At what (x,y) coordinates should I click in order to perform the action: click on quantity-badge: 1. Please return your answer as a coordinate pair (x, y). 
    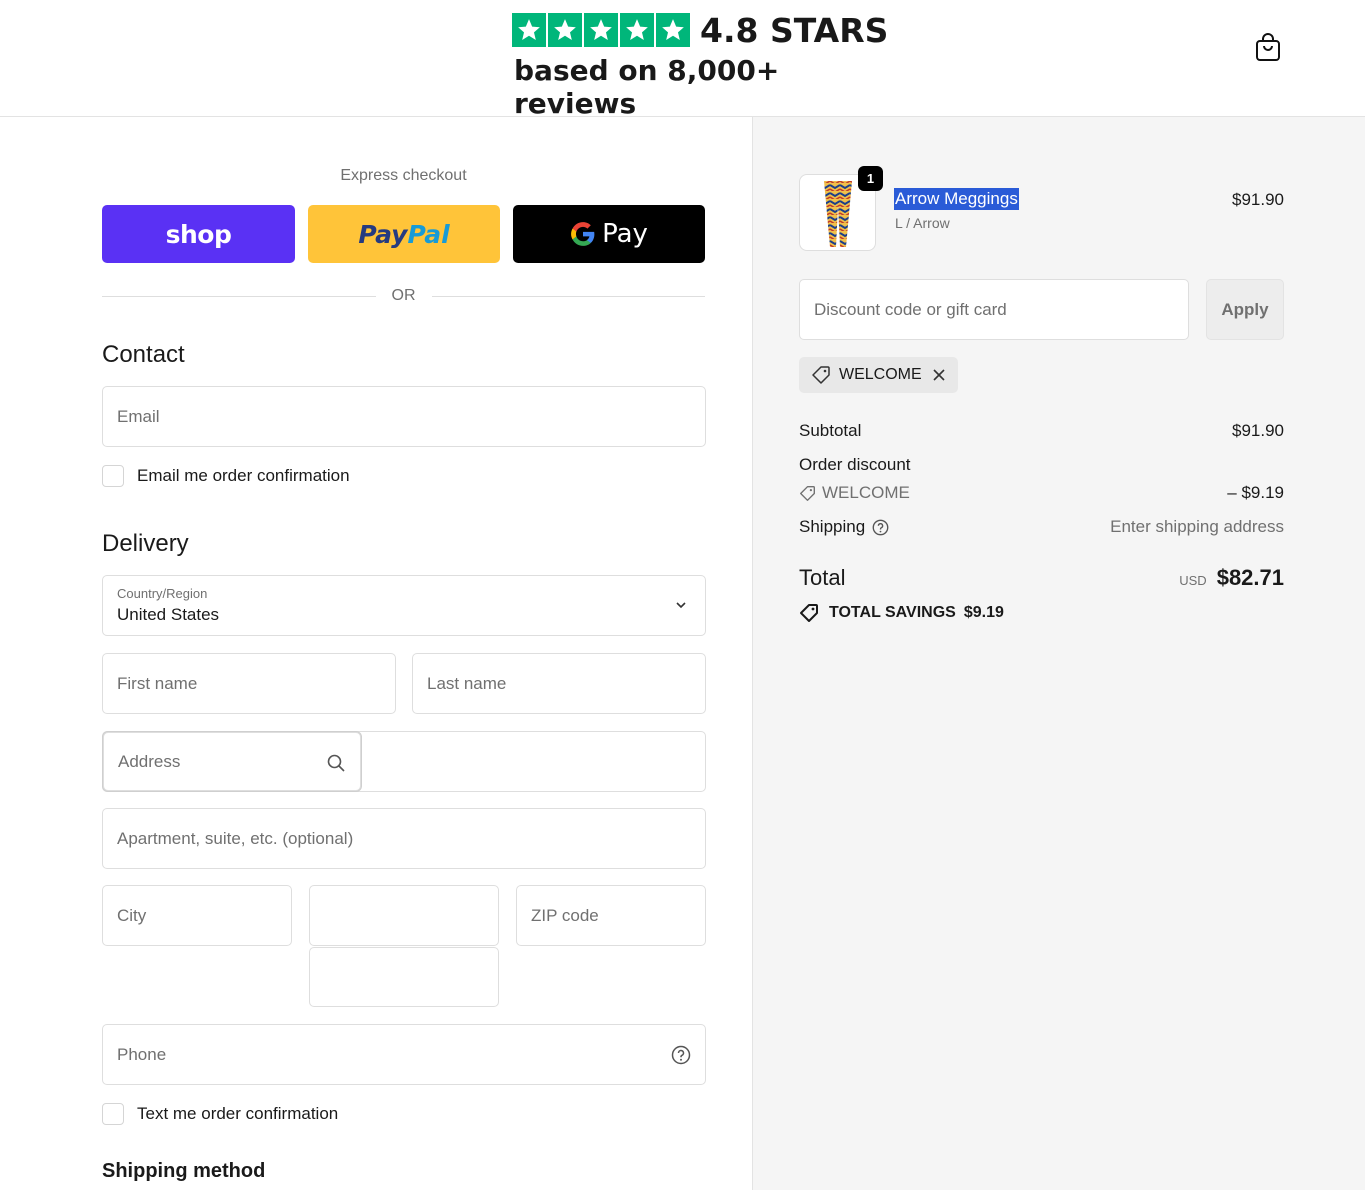
    Looking at the image, I should click on (870, 178).